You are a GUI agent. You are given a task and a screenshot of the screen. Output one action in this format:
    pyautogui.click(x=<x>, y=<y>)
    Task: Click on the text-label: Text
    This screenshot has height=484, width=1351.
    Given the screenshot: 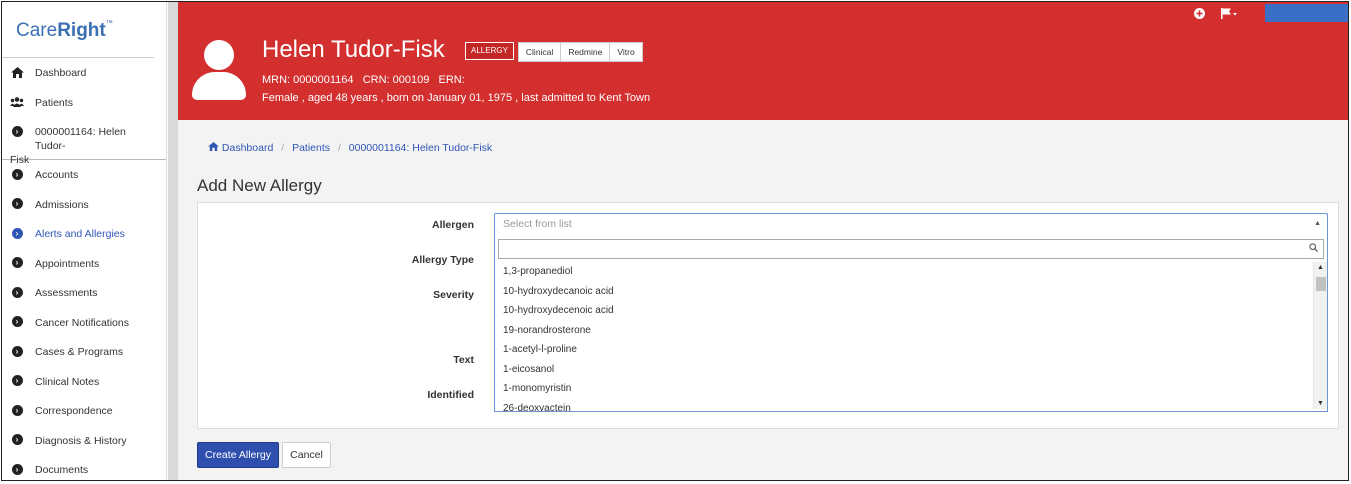 What is the action you would take?
    pyautogui.click(x=463, y=360)
    